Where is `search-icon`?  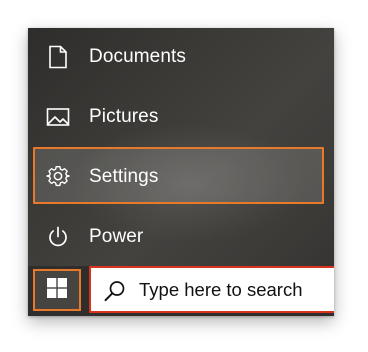 search-icon is located at coordinates (115, 291).